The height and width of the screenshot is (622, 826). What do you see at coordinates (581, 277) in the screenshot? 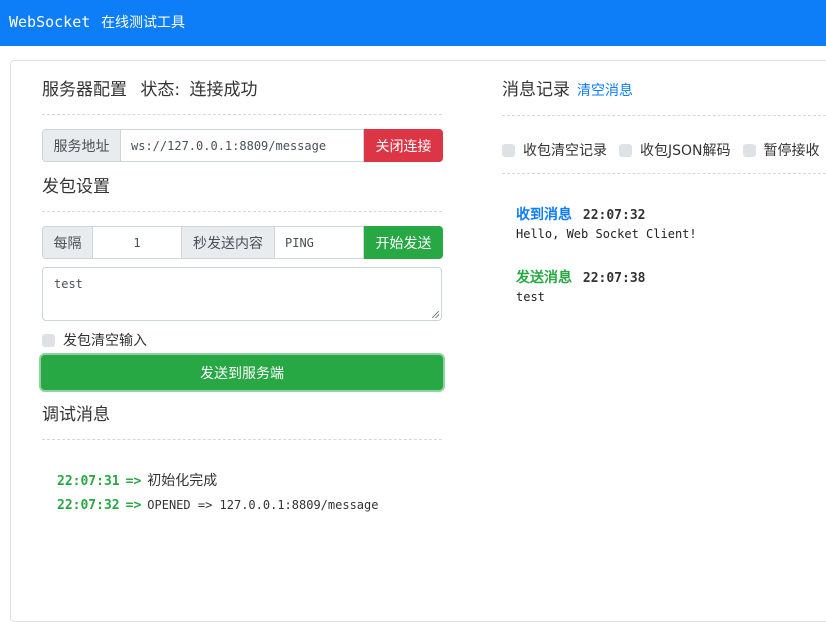
I see `message-item-header: 发送消息 22:07:38` at bounding box center [581, 277].